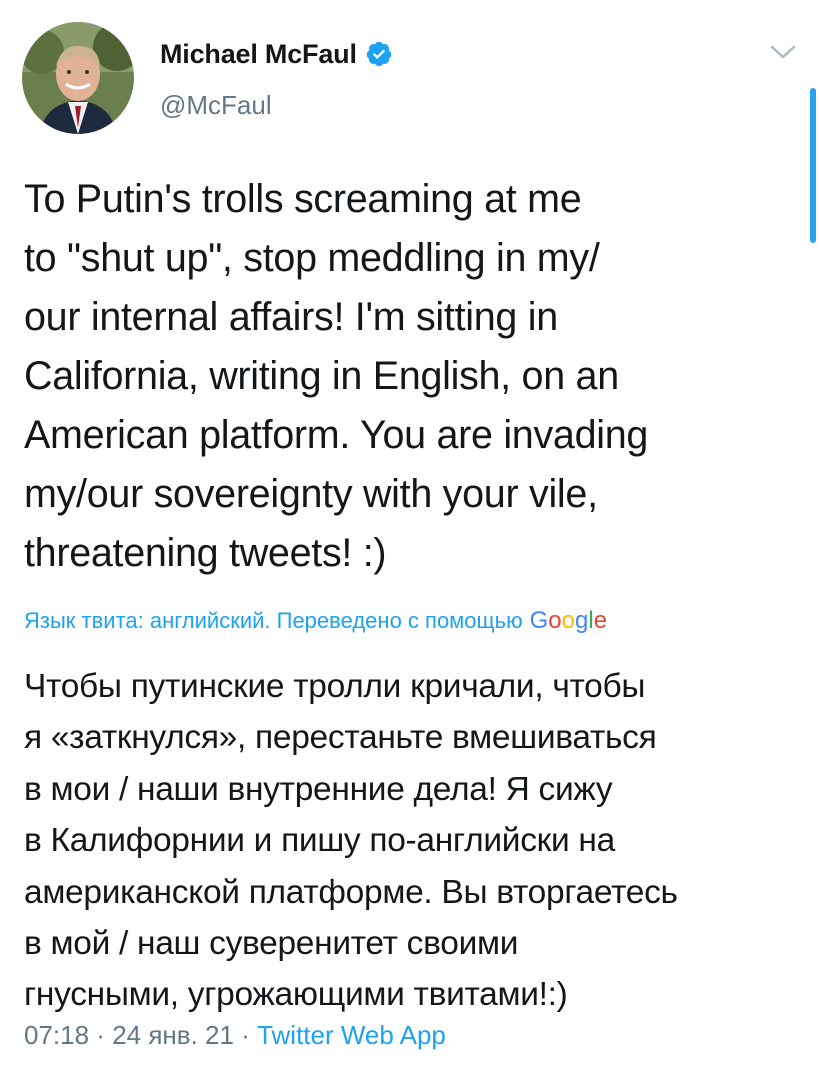 This screenshot has width=819, height=1080. I want to click on author-name-row: Michael McFaul, so click(276, 54).